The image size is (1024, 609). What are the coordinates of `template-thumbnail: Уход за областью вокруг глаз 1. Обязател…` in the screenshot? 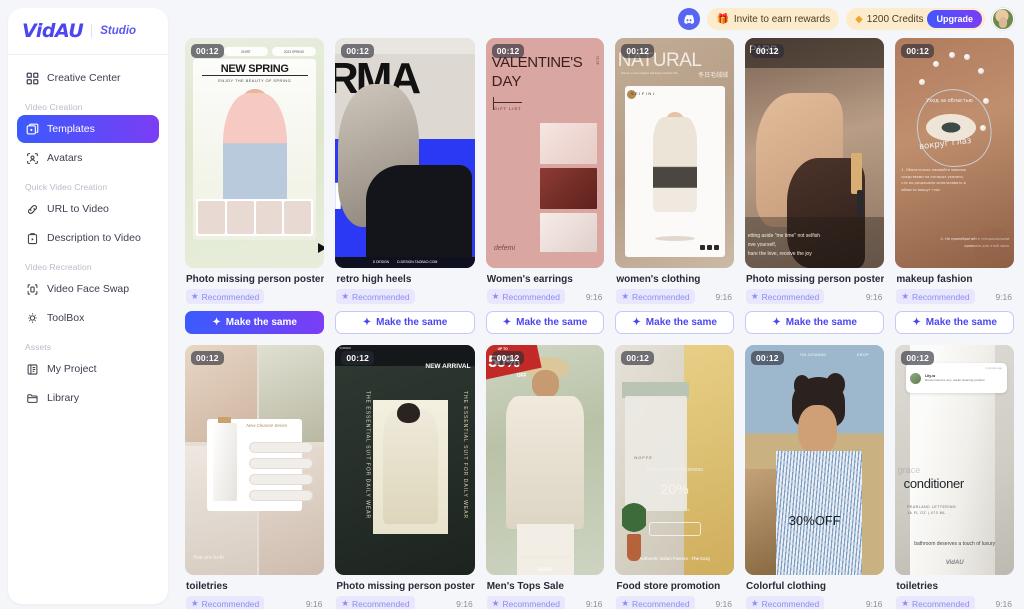 It's located at (954, 153).